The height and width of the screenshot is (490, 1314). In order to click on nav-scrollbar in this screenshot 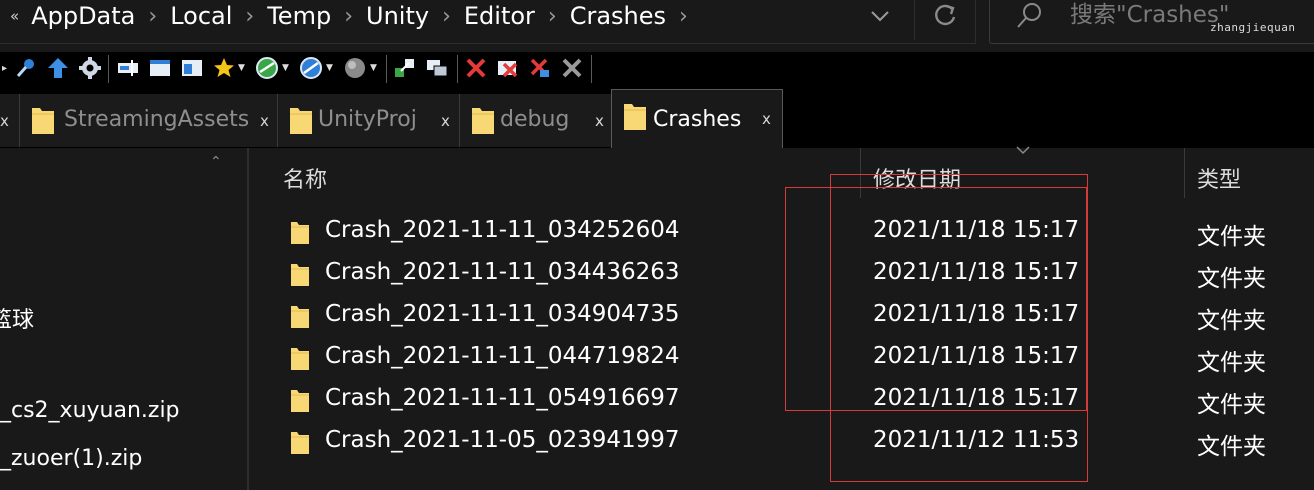, I will do `click(226, 319)`.